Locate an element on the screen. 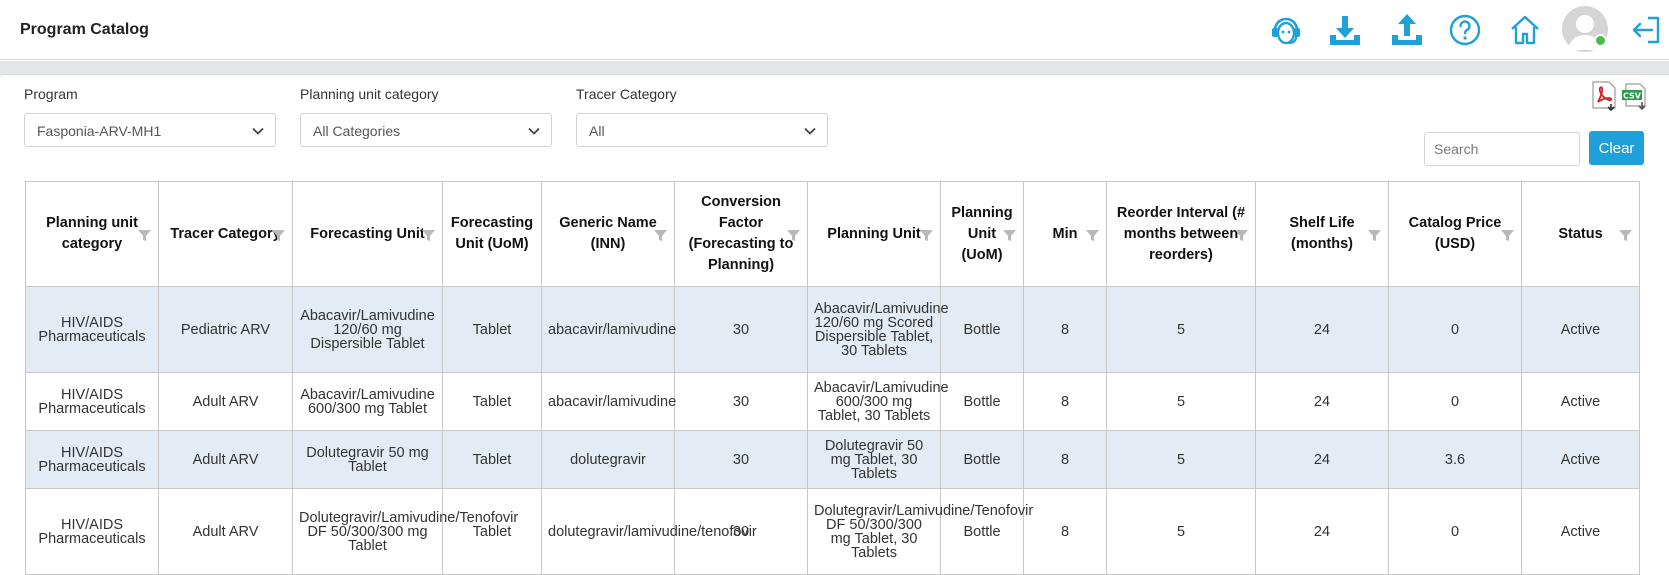  column-header: Min is located at coordinates (1065, 234).